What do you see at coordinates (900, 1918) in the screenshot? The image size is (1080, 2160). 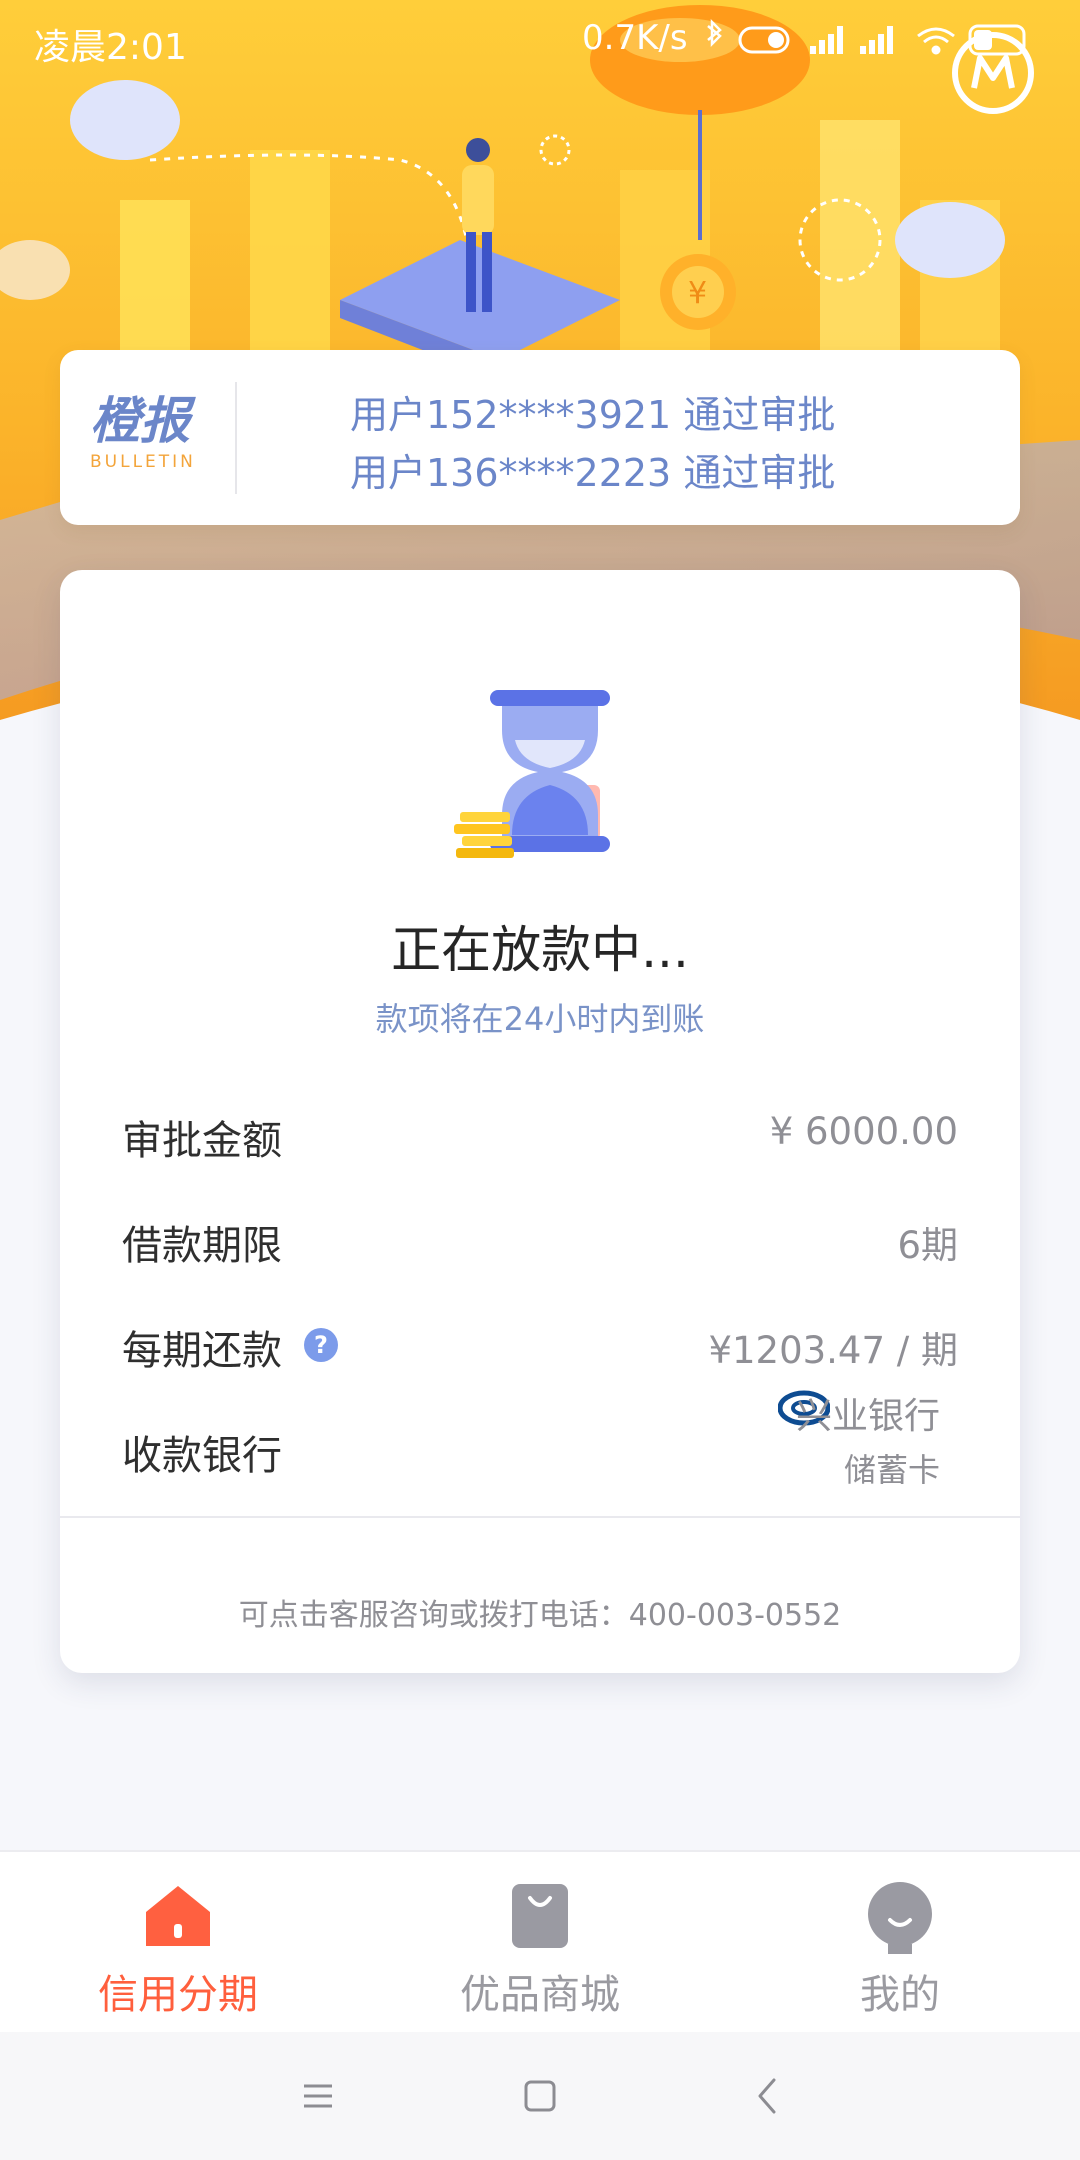 I see `profile-icon` at bounding box center [900, 1918].